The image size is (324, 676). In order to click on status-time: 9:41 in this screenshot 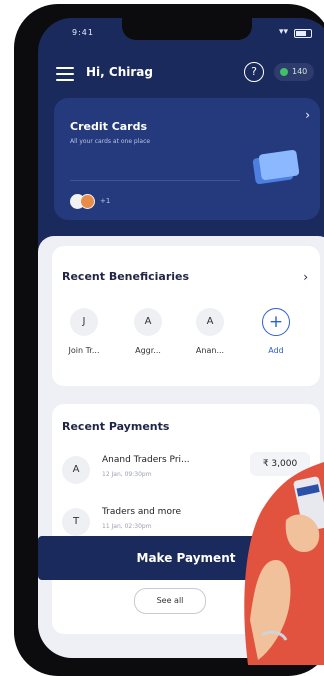, I will do `click(83, 32)`.